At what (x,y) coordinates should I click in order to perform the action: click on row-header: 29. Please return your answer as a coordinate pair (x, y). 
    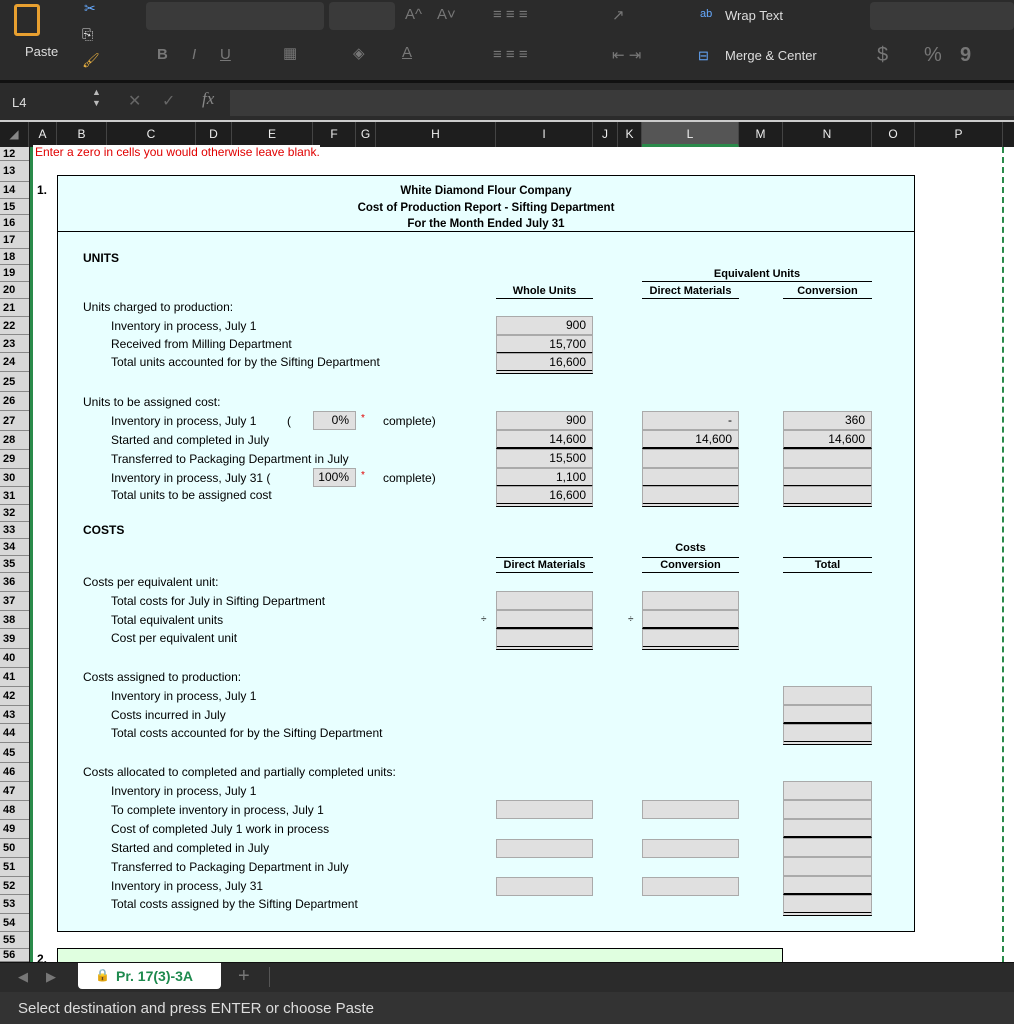
    Looking at the image, I should click on (14, 459).